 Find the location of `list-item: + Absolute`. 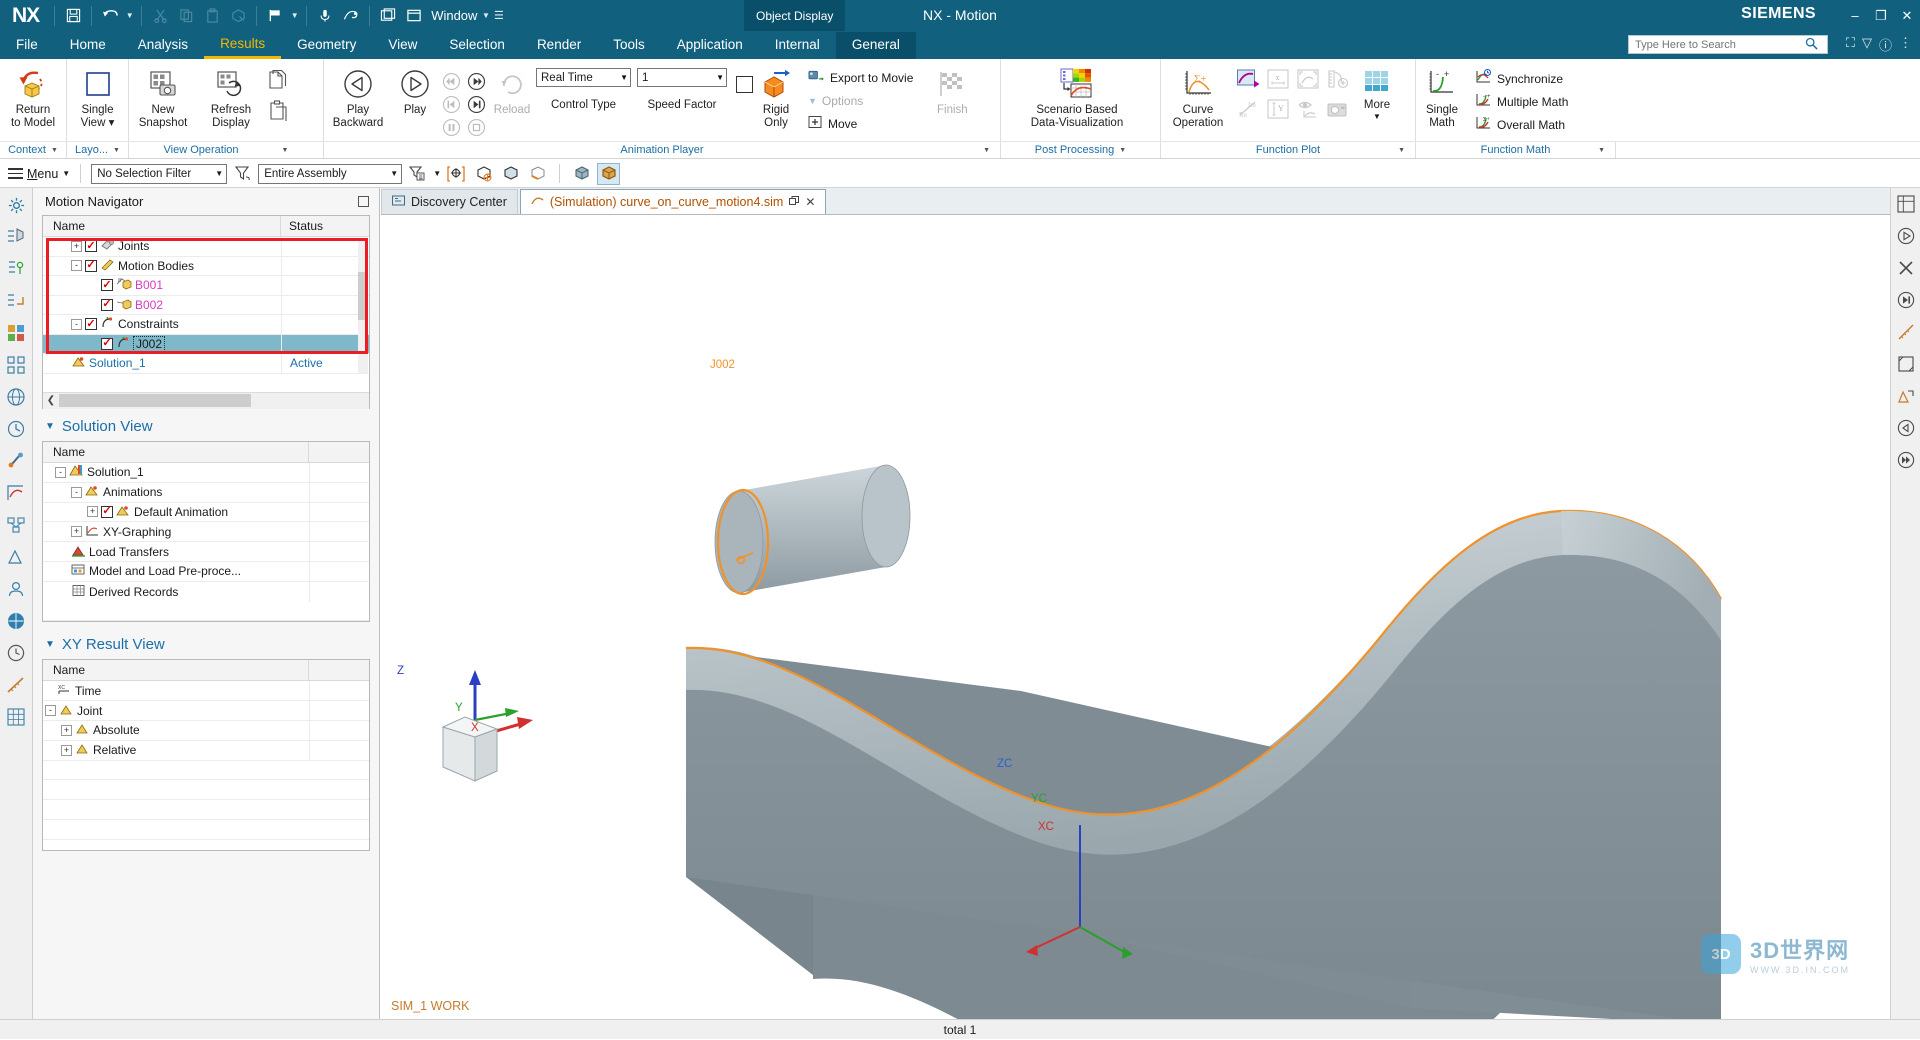

list-item: + Absolute is located at coordinates (206, 730).